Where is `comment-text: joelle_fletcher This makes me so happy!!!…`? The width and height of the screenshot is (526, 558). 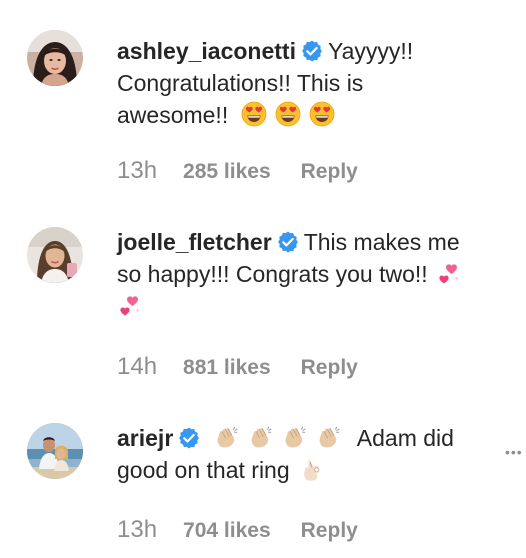 comment-text: joelle_fletcher This makes me so happy!!!… is located at coordinates (307, 274).